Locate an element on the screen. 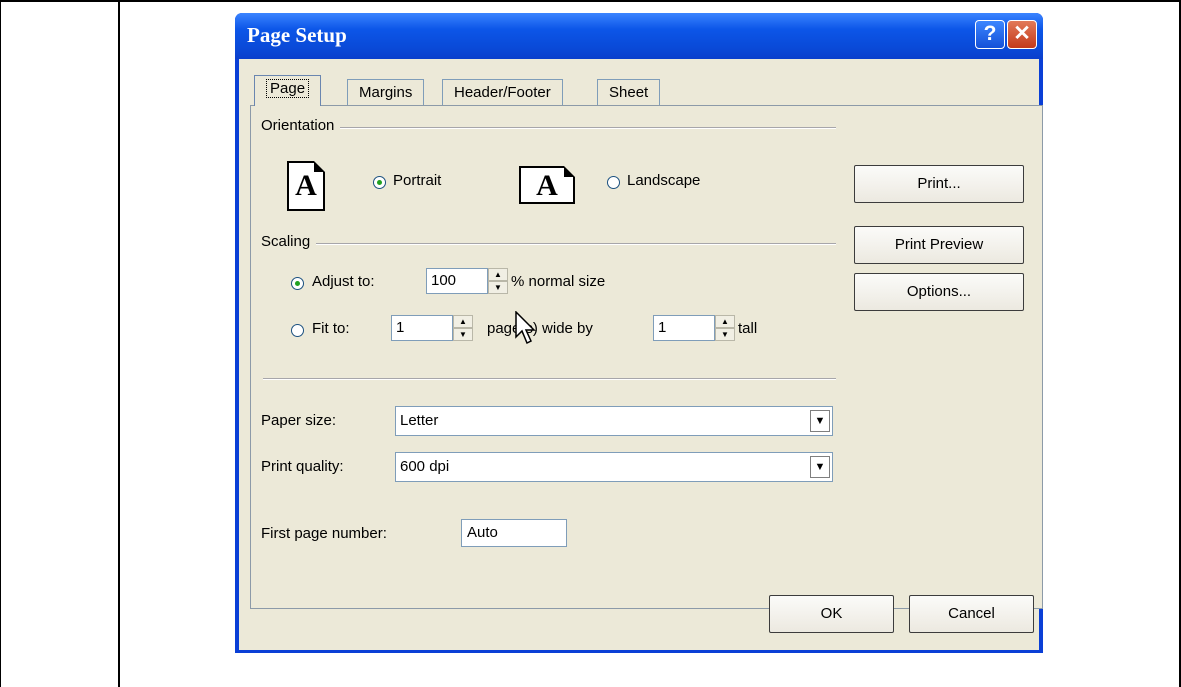  print-quality-value: 600 dpi is located at coordinates (425, 466).